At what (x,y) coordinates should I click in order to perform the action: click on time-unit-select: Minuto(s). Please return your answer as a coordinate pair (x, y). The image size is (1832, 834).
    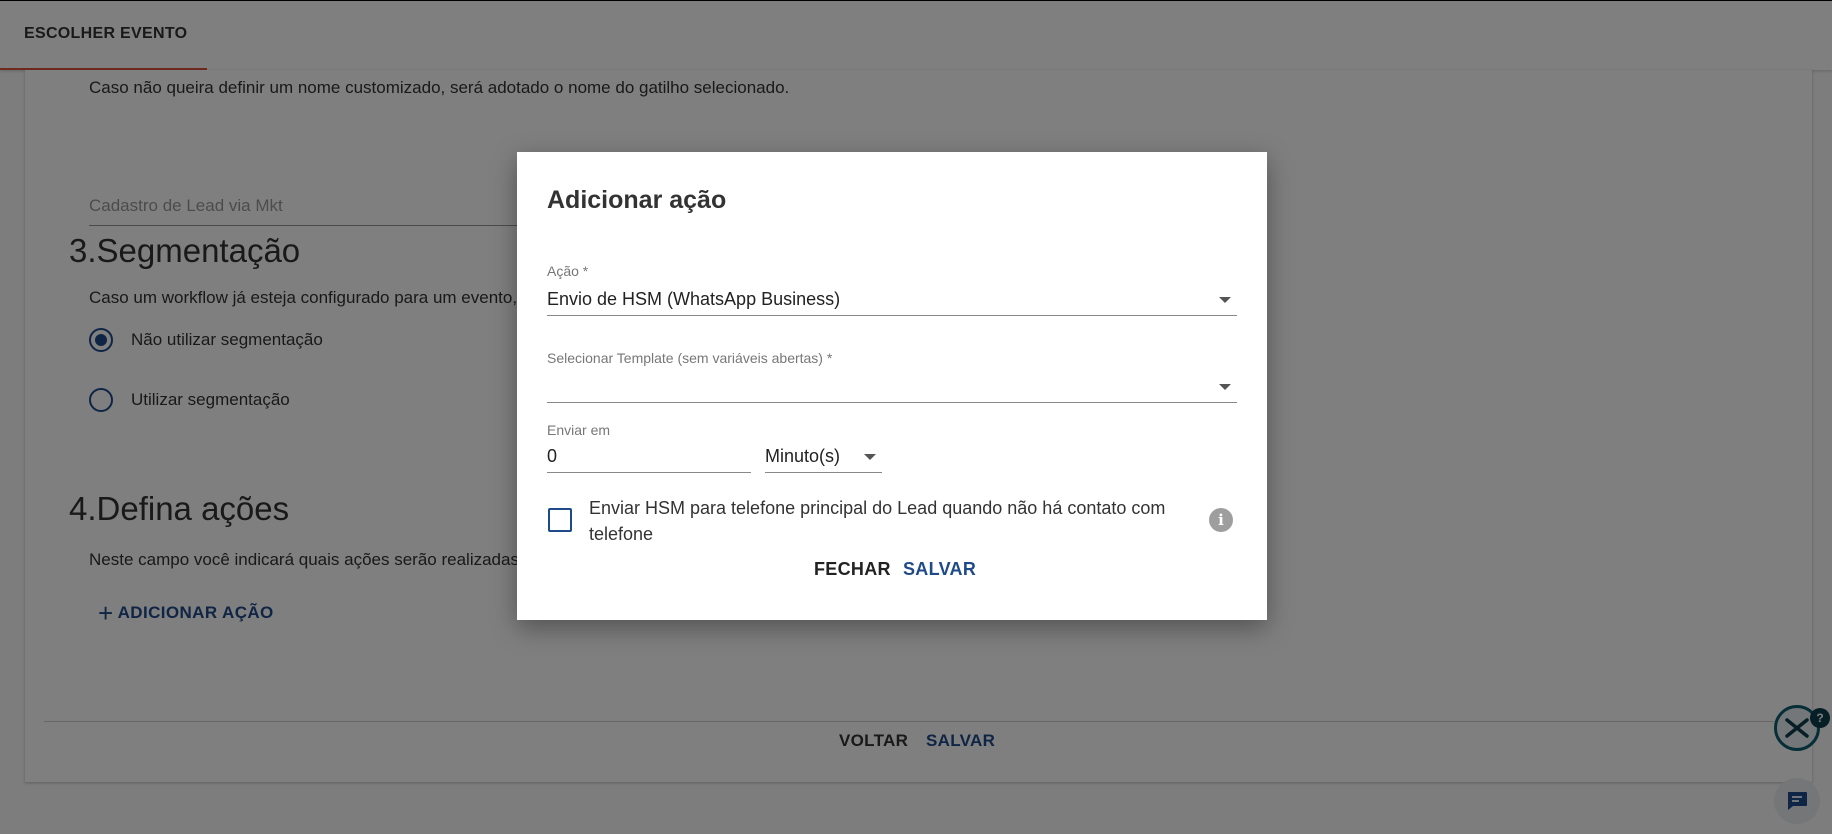
    Looking at the image, I should click on (823, 457).